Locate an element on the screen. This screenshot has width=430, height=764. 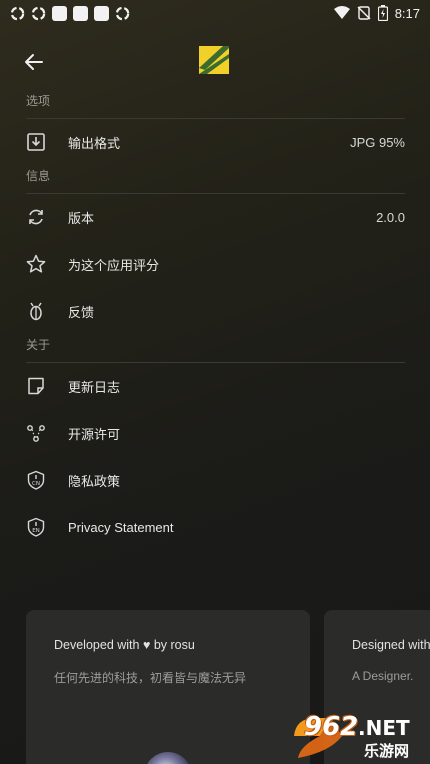
arrow-left-icon is located at coordinates (34, 62).